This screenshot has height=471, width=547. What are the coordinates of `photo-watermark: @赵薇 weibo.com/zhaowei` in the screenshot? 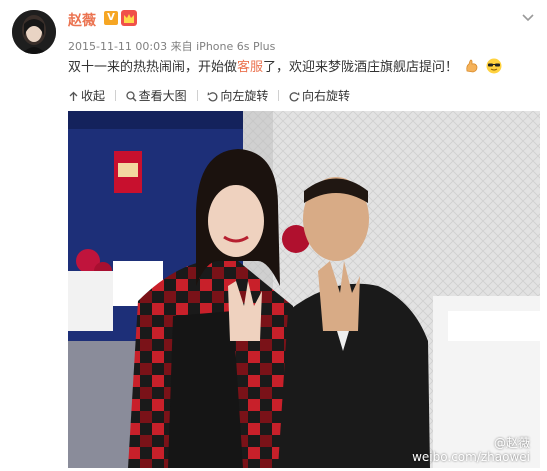 It's located at (471, 450).